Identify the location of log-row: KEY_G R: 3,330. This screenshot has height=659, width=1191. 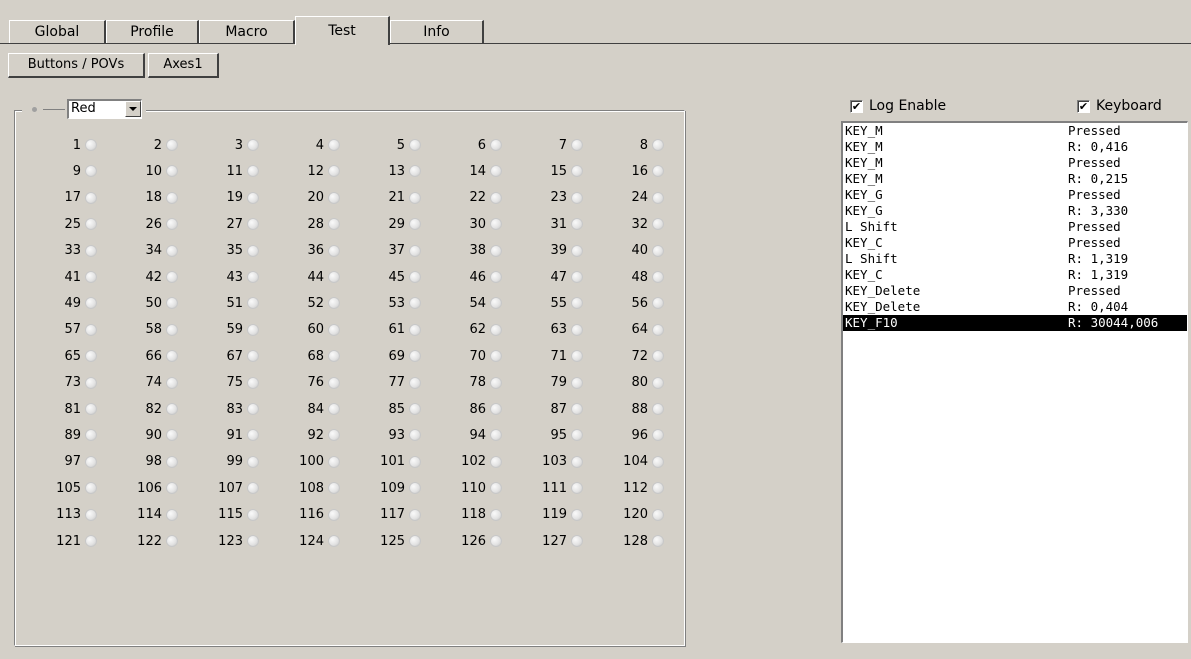
(1015, 211).